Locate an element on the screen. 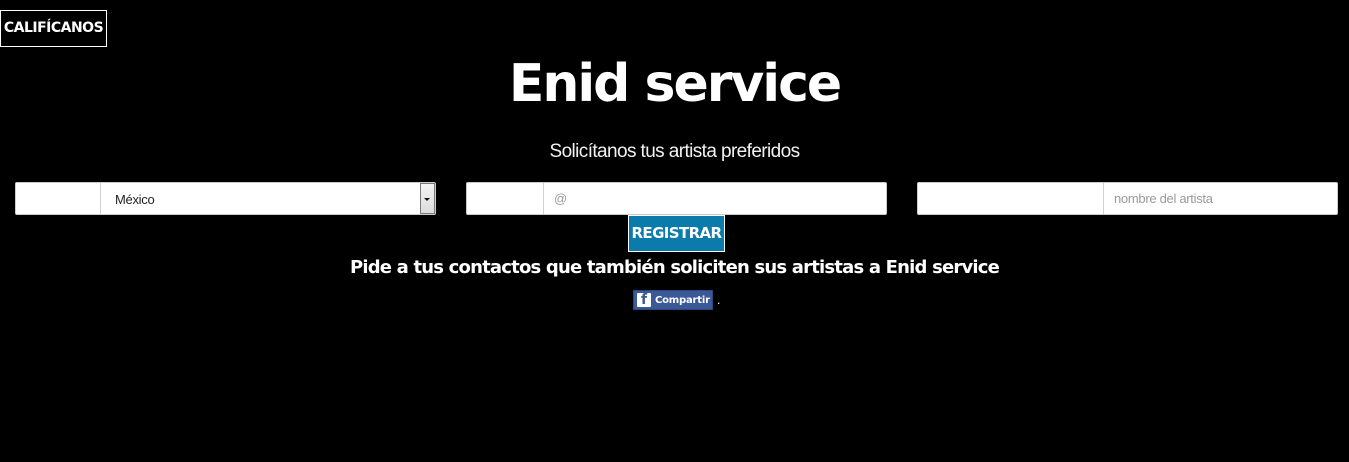  rate-us-button: CALIFÍCANOS is located at coordinates (53, 28).